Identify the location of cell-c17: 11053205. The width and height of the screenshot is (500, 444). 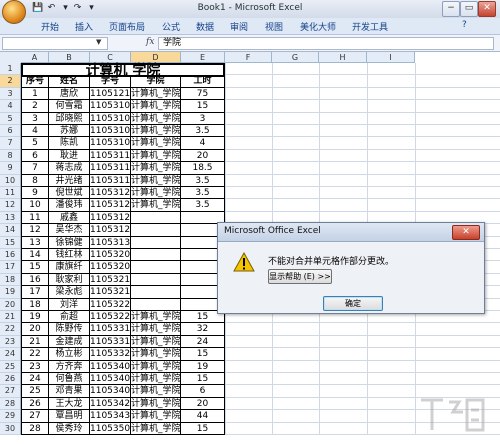
(110, 267).